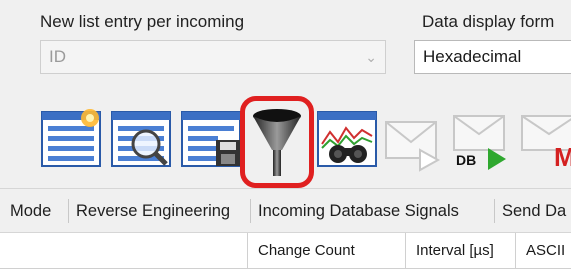 The image size is (571, 280). Describe the element at coordinates (142, 21) in the screenshot. I see `list-entry-label: New list entry per incoming` at that location.